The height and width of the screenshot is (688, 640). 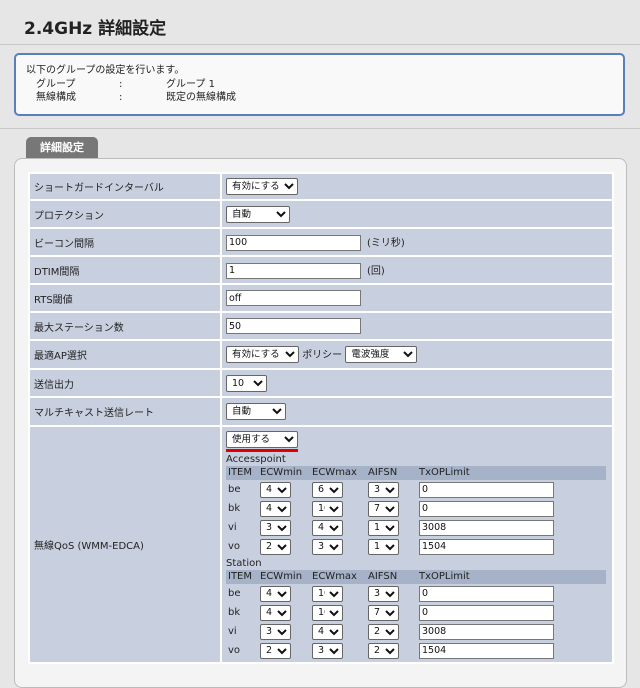 I want to click on info-description: 以下のグループの設定を行います。, so click(x=105, y=70).